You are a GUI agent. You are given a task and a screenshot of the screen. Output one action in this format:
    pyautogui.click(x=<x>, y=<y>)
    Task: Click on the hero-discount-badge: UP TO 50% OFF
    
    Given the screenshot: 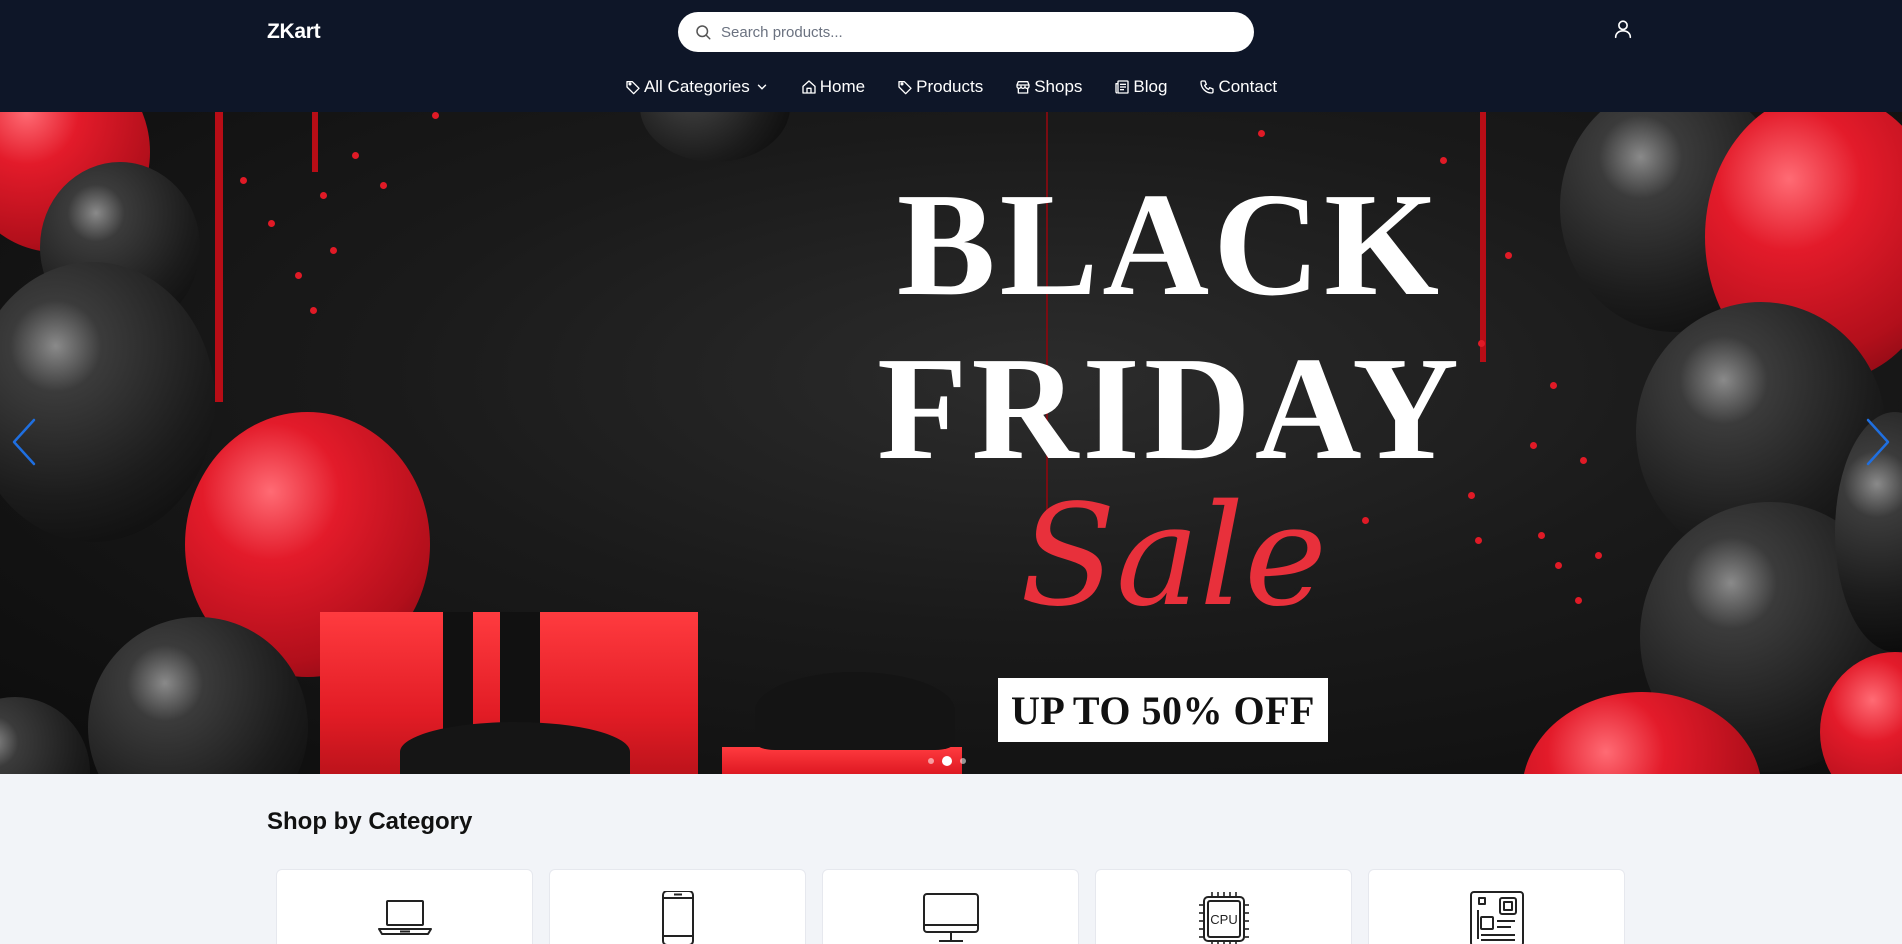 What is the action you would take?
    pyautogui.click(x=1163, y=710)
    